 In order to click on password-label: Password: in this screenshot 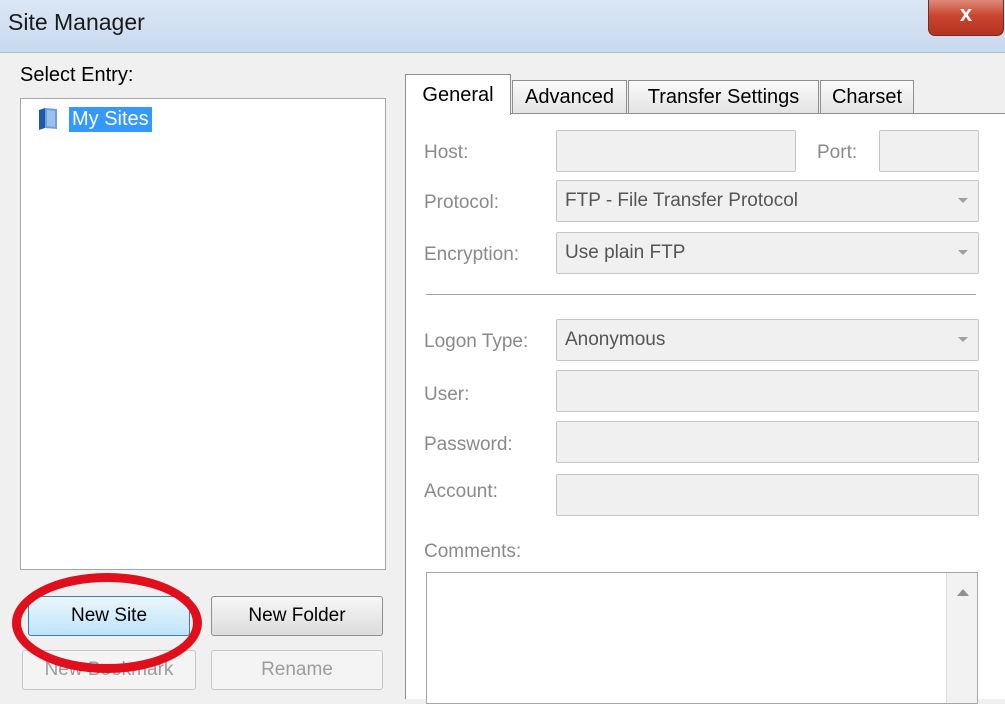, I will do `click(468, 444)`.